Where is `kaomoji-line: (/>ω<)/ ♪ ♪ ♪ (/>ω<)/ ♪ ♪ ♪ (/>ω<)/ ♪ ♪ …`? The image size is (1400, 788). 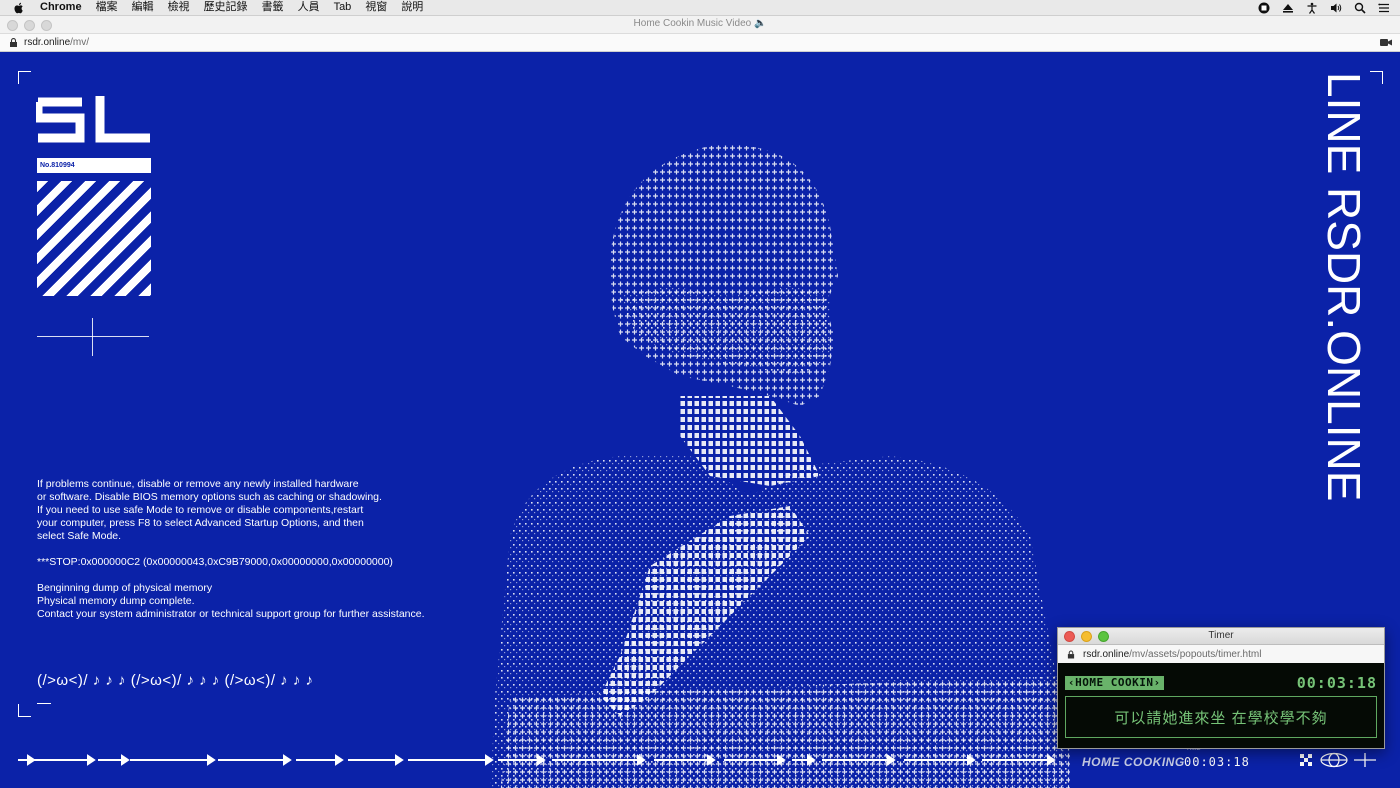 kaomoji-line: (/>ω<)/ ♪ ♪ ♪ (/>ω<)/ ♪ ♪ ♪ (/>ω<)/ ♪ ♪ … is located at coordinates (175, 680).